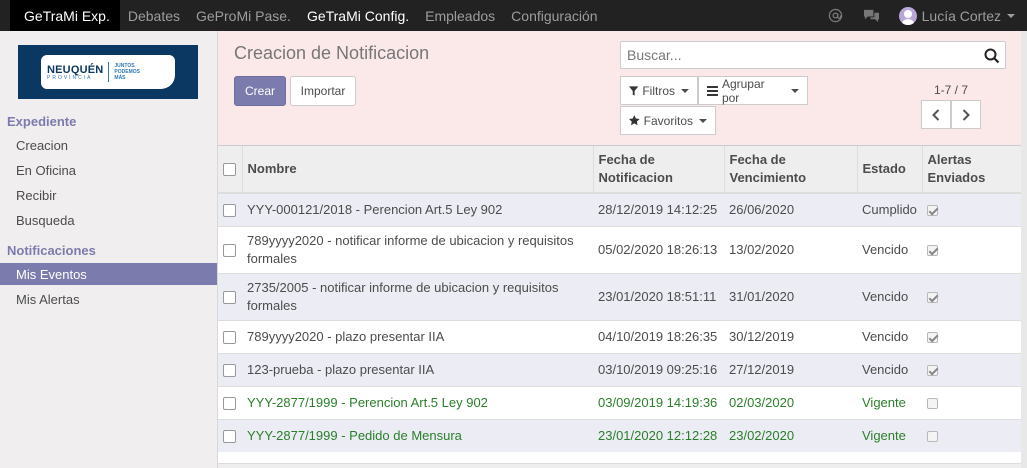  I want to click on favorites-button: Favoritos, so click(668, 120).